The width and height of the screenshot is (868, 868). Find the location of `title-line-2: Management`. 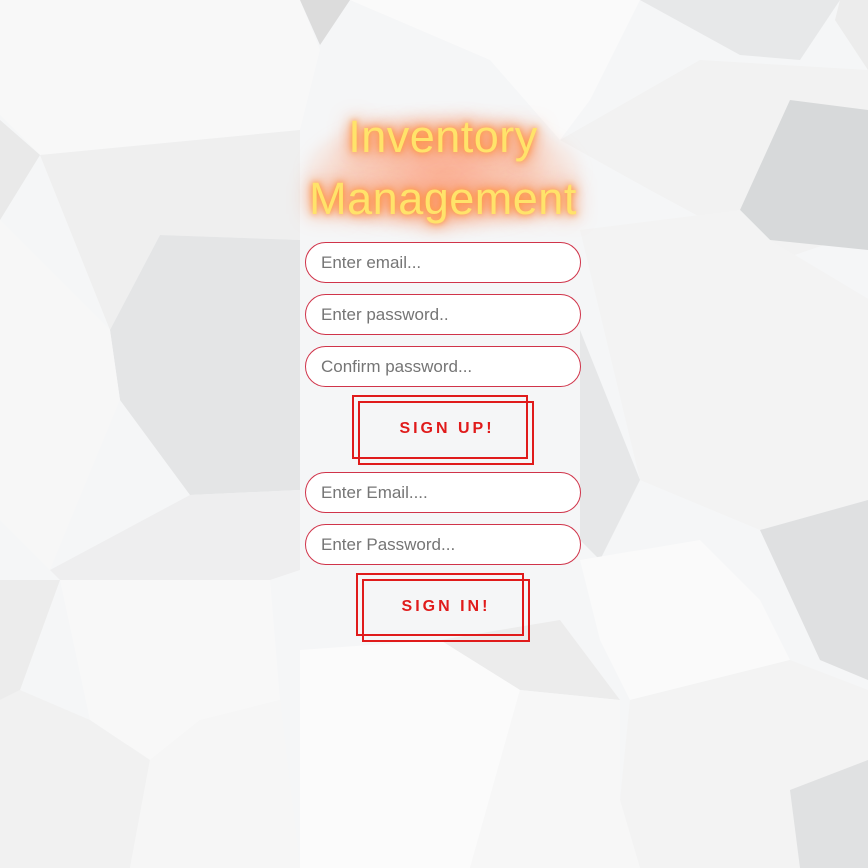

title-line-2: Management is located at coordinates (443, 198).